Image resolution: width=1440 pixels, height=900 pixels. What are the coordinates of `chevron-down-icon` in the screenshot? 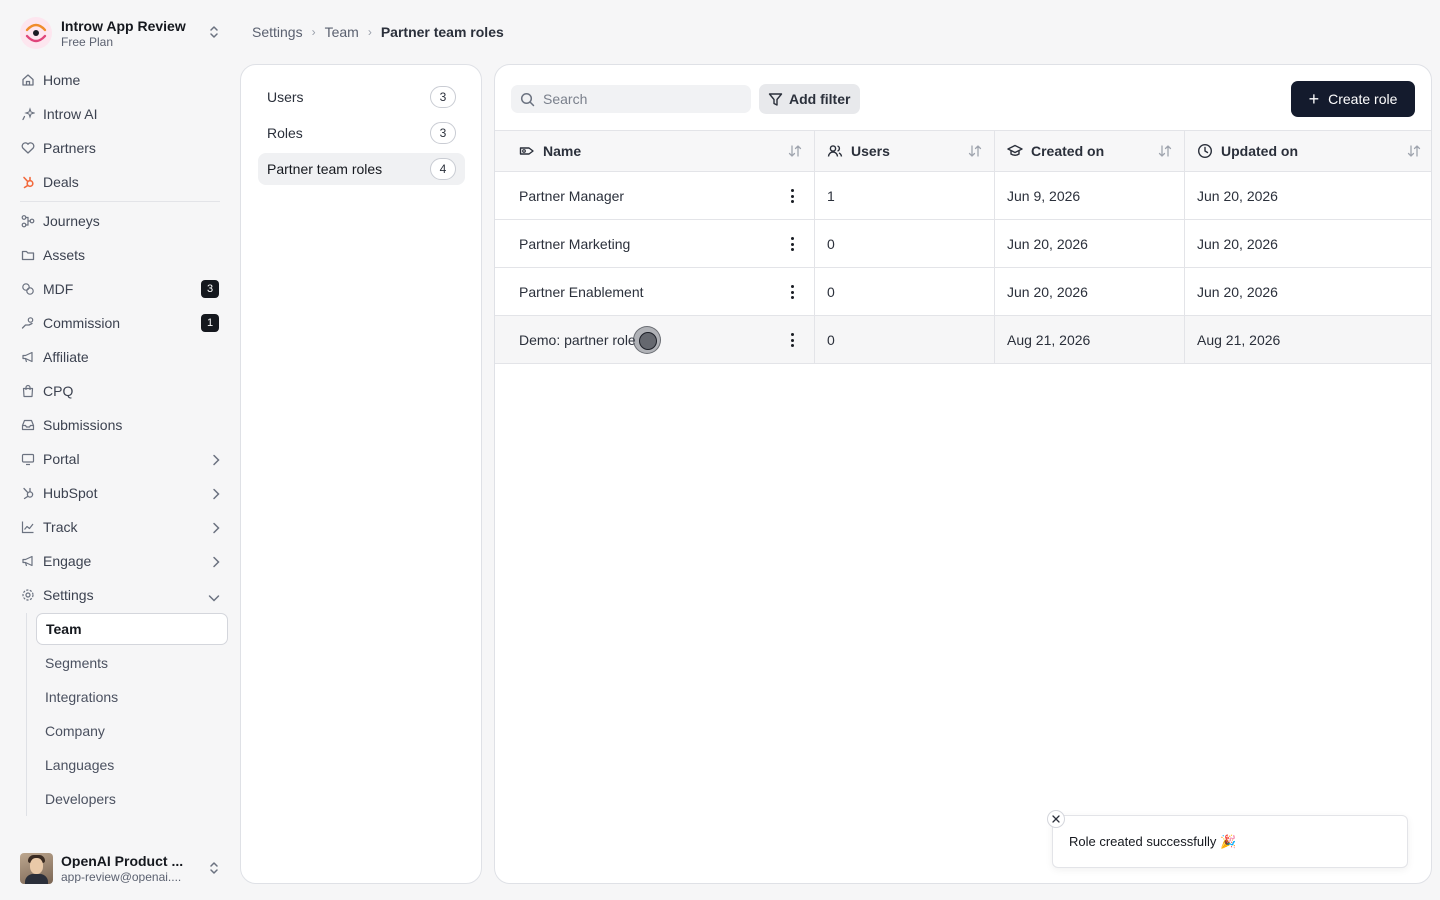 It's located at (214, 597).